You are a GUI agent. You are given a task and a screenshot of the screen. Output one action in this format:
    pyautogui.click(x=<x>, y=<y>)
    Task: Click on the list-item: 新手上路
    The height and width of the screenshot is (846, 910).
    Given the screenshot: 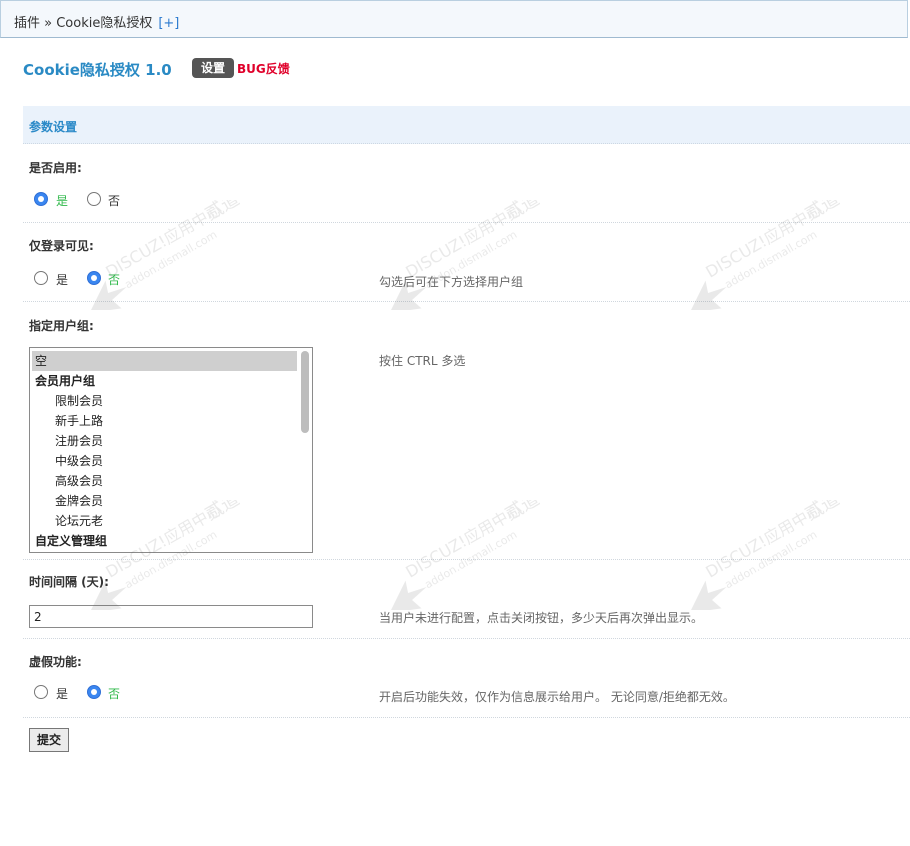 What is the action you would take?
    pyautogui.click(x=172, y=421)
    